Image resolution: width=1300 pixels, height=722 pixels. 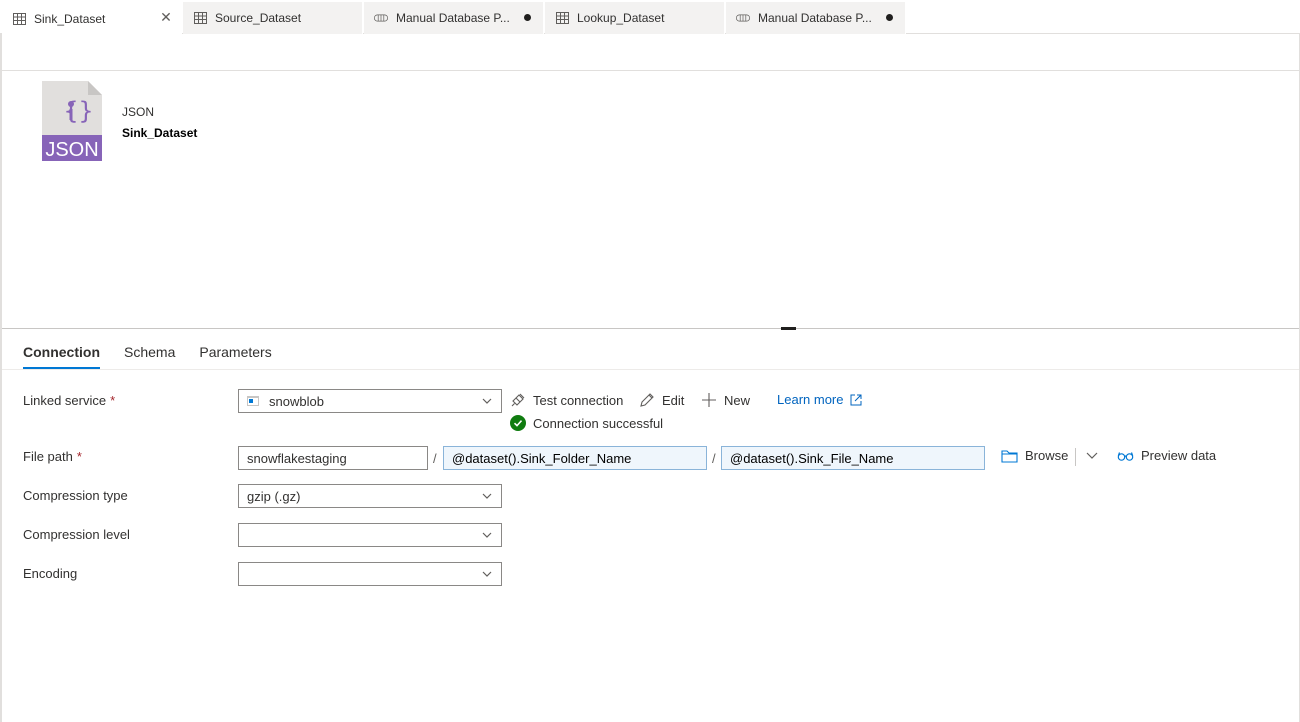 I want to click on storage-icon, so click(x=253, y=401).